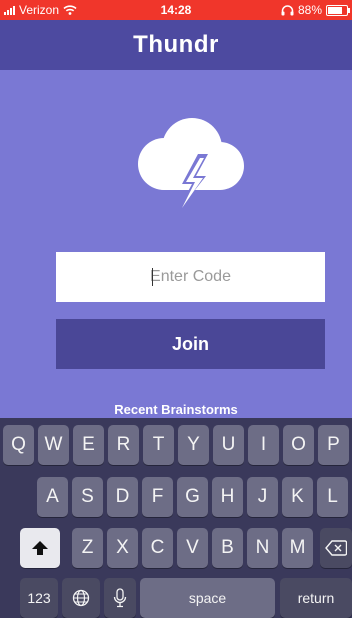  I want to click on key-r: R, so click(123, 445).